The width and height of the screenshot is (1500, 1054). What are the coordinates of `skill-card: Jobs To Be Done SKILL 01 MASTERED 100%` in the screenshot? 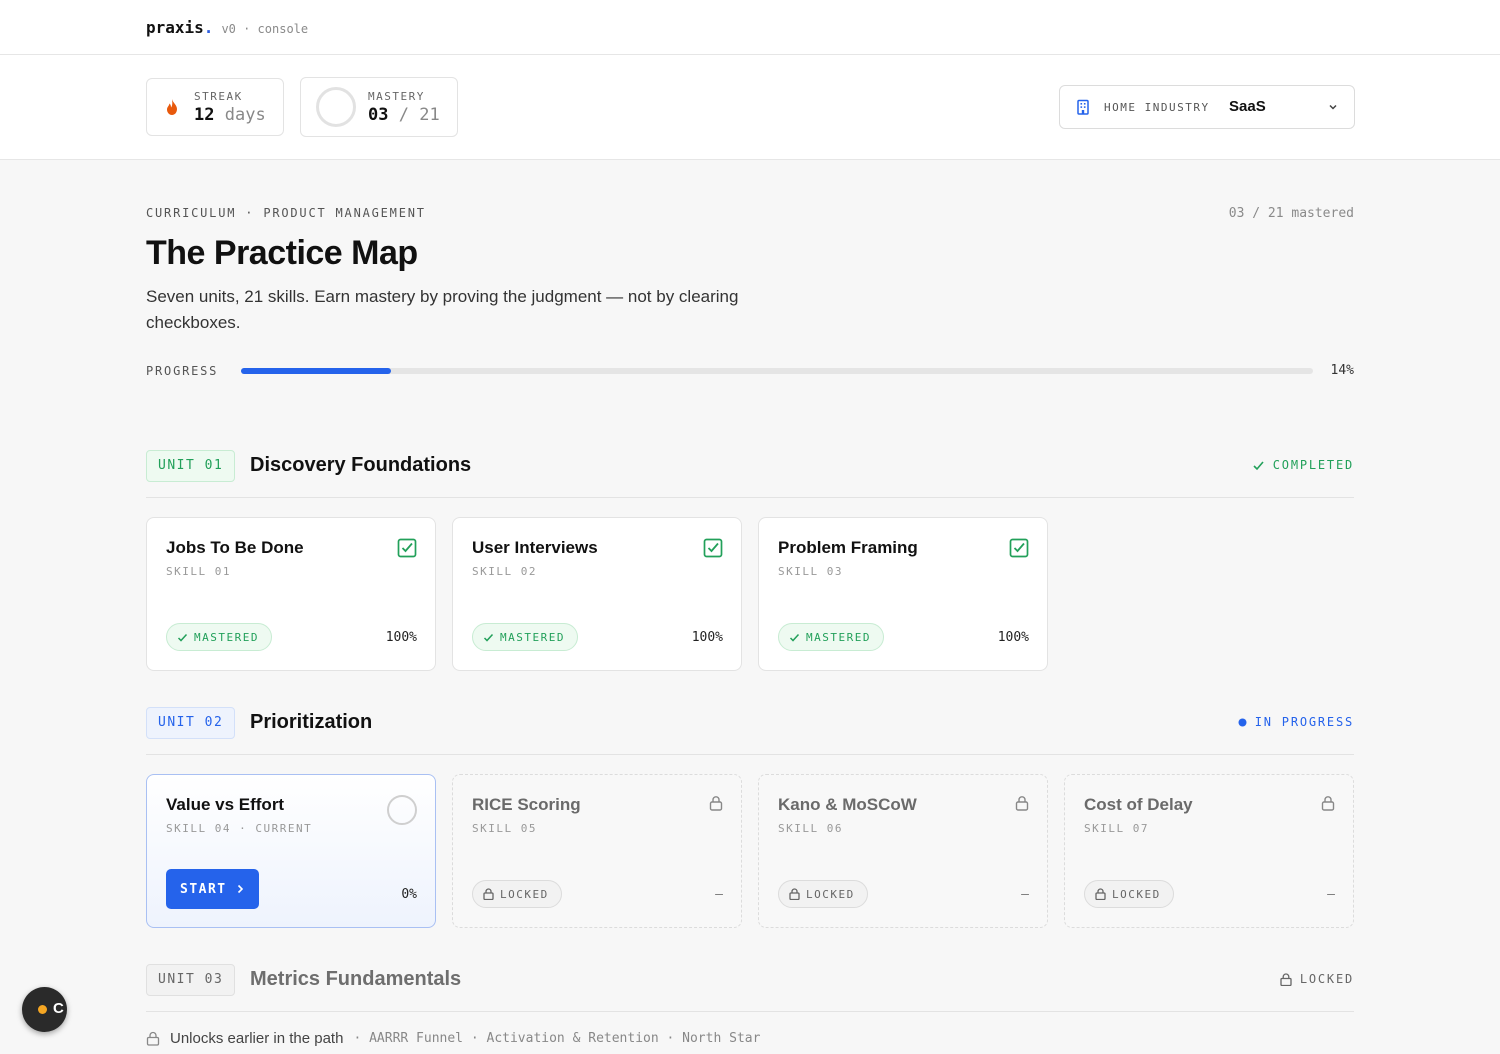 It's located at (291, 594).